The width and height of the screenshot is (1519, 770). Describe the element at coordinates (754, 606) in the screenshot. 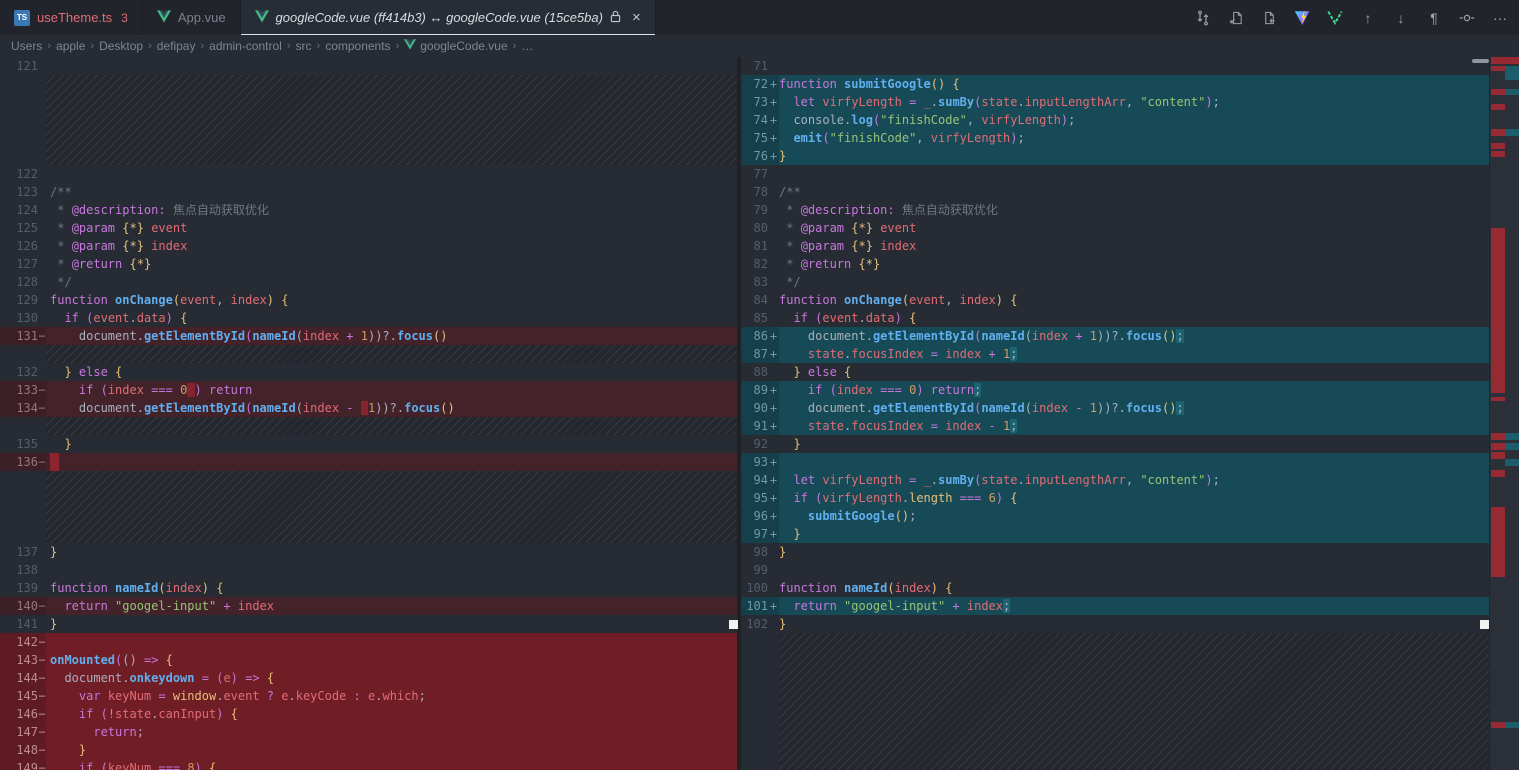

I see `line-number: 101` at that location.